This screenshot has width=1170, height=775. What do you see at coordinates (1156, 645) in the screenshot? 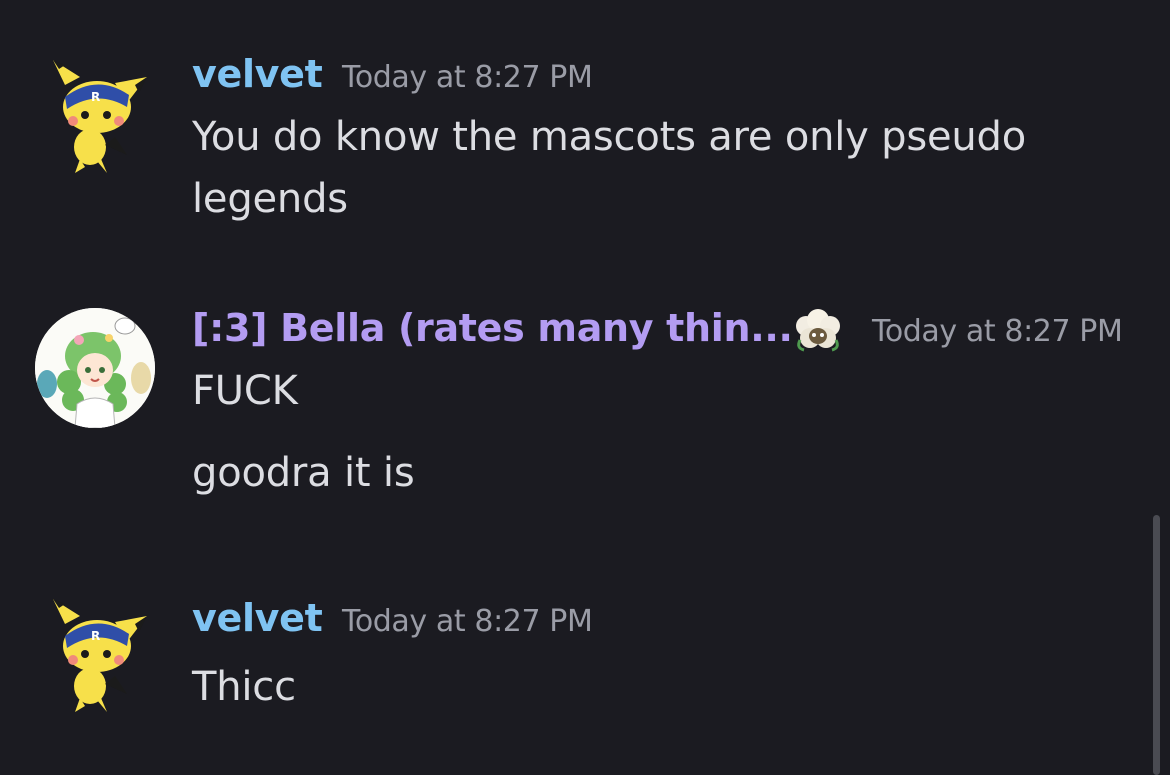
I see `scrollbar-thumb` at bounding box center [1156, 645].